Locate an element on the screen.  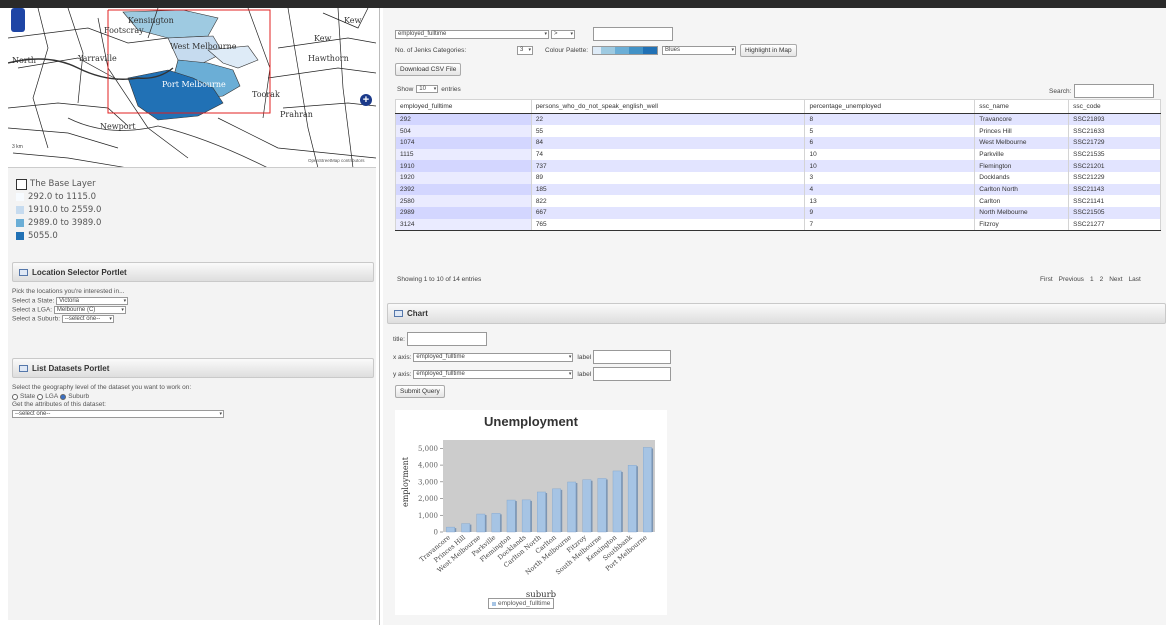
highlight-in-map-button: Highlight in Map is located at coordinates (768, 50).